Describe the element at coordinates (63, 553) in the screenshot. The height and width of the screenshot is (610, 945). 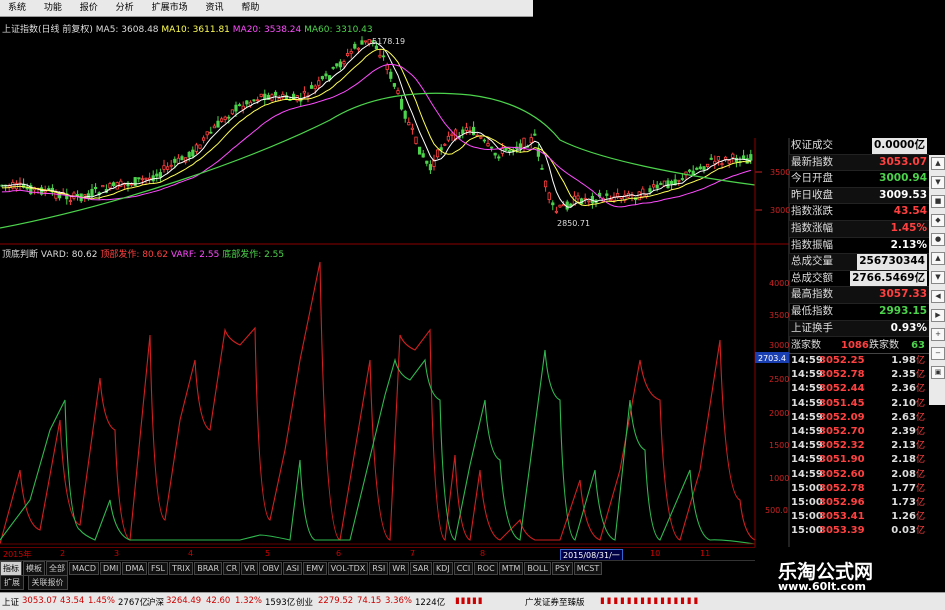
I see `time-label: 2` at that location.